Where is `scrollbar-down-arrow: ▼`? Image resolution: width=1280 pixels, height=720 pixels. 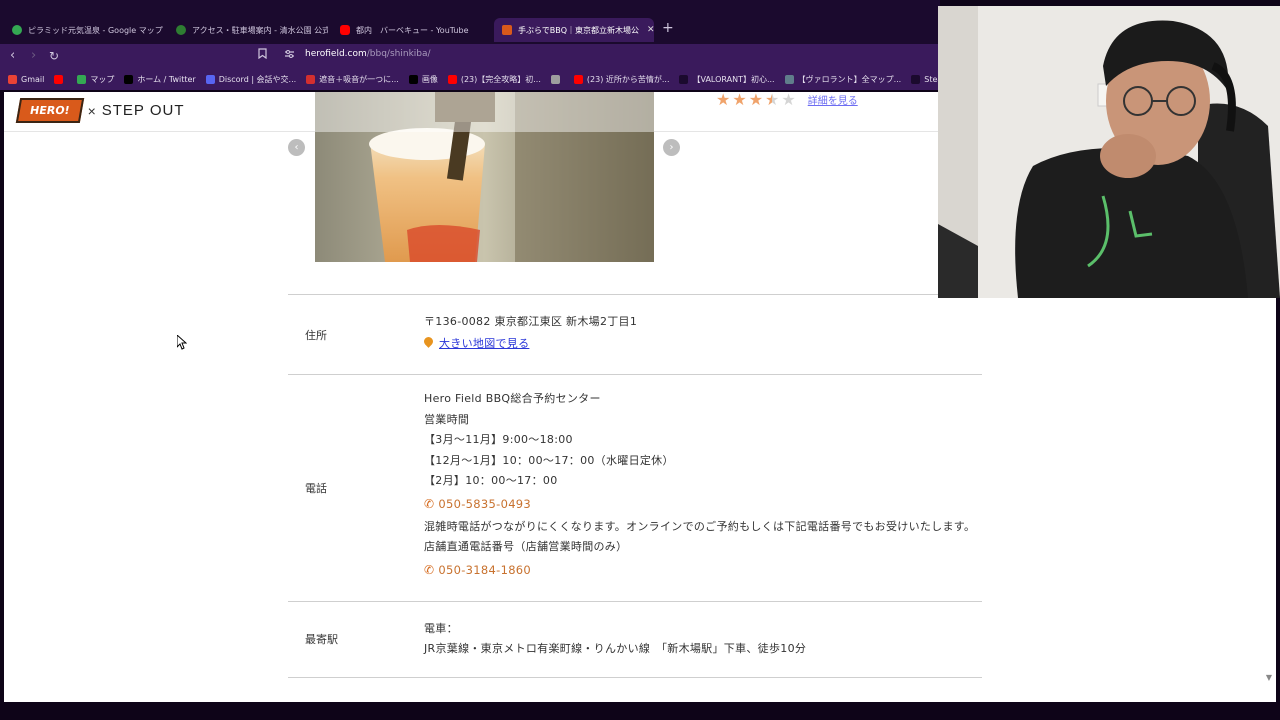
scrollbar-down-arrow: ▼ is located at coordinates (1269, 677).